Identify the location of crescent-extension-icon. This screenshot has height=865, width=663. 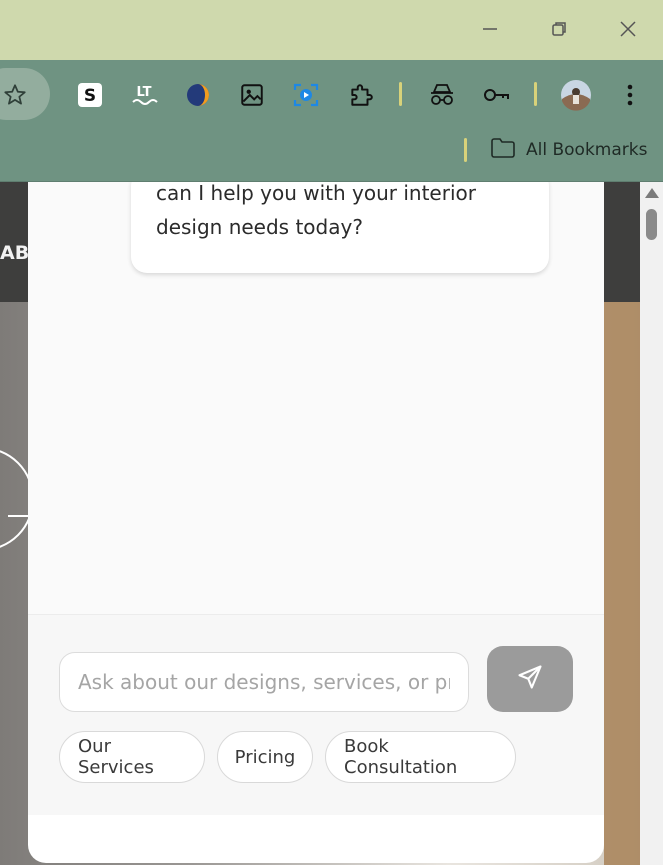
(198, 95).